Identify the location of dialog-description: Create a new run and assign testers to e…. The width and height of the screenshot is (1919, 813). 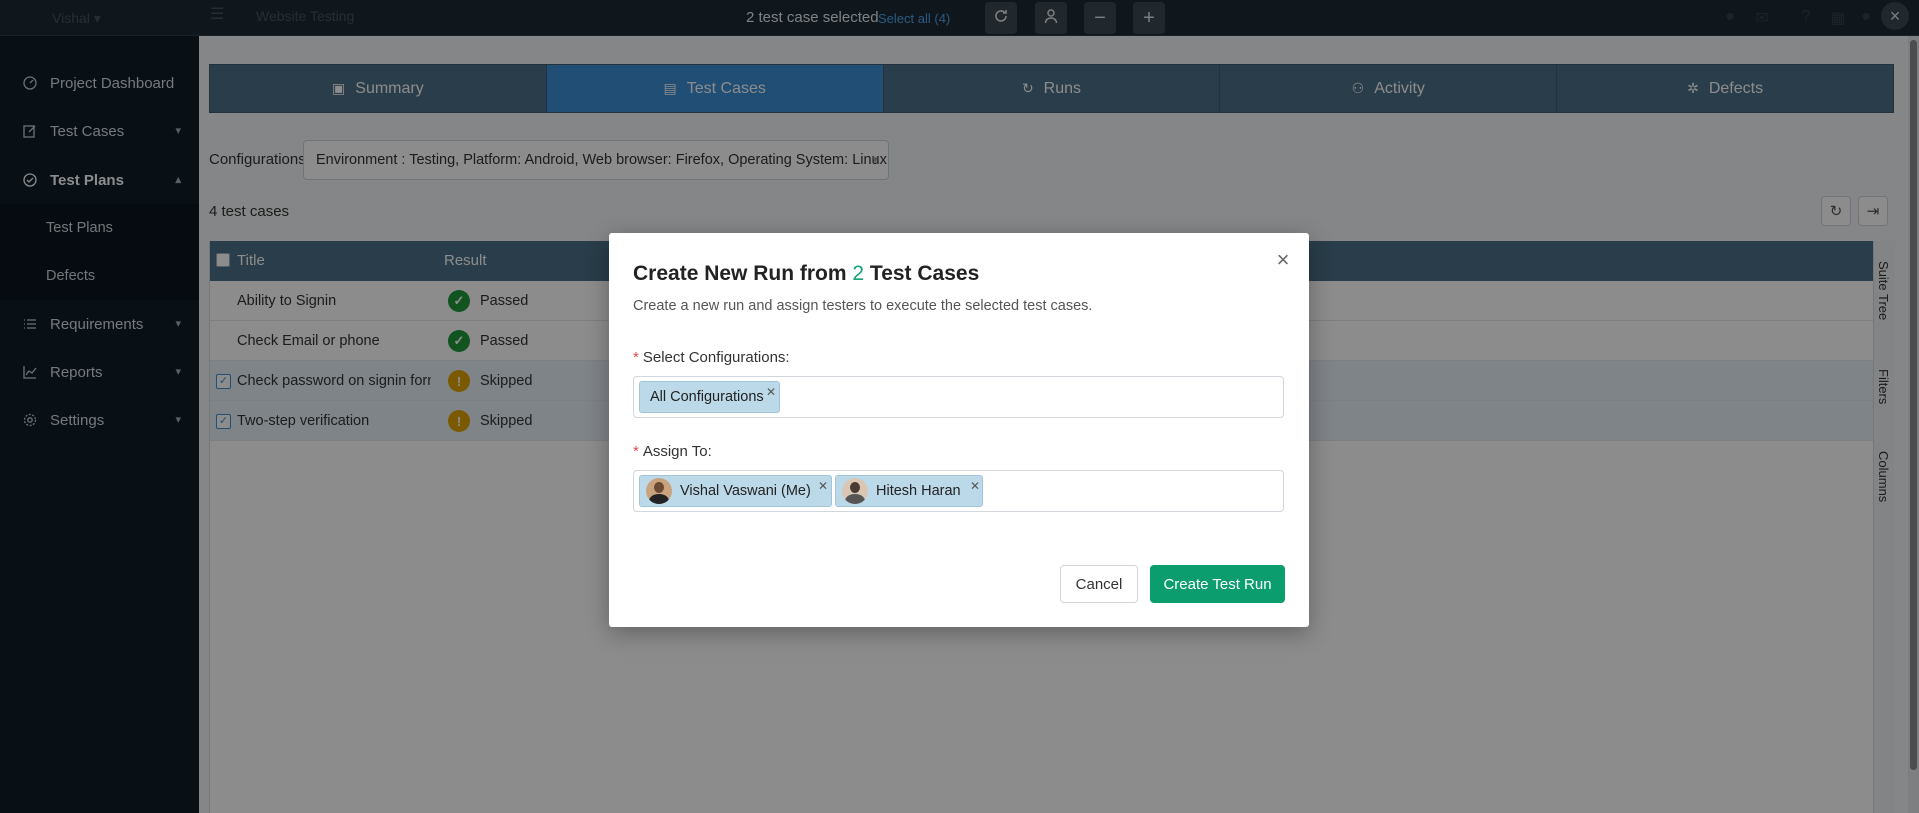
(863, 306).